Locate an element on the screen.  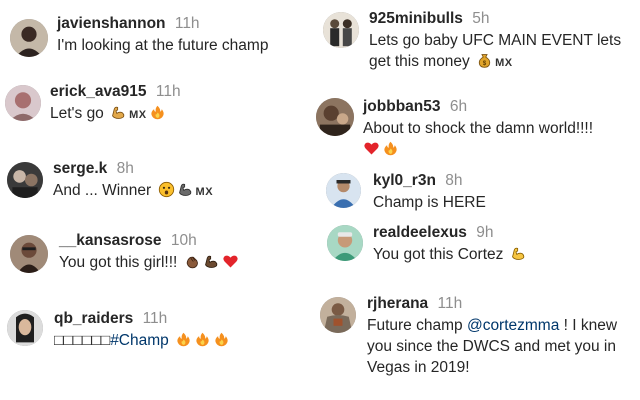
comment-line-1: Future champ @cortezmma ! I knew is located at coordinates (503, 326).